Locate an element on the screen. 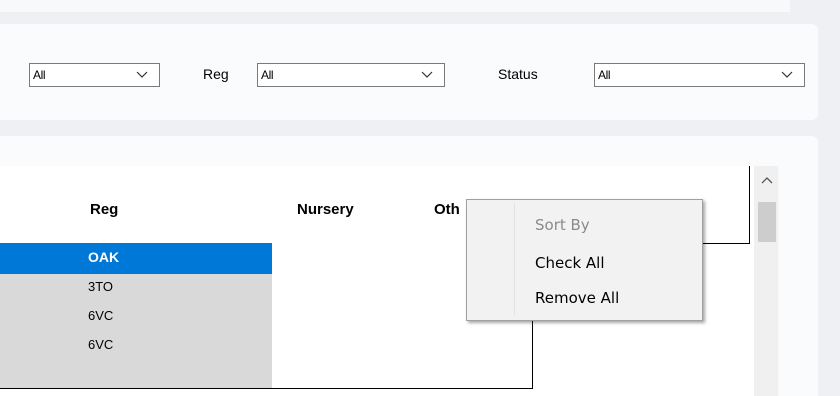 Image resolution: width=840 pixels, height=396 pixels. reg-filter-value: All is located at coordinates (267, 75).